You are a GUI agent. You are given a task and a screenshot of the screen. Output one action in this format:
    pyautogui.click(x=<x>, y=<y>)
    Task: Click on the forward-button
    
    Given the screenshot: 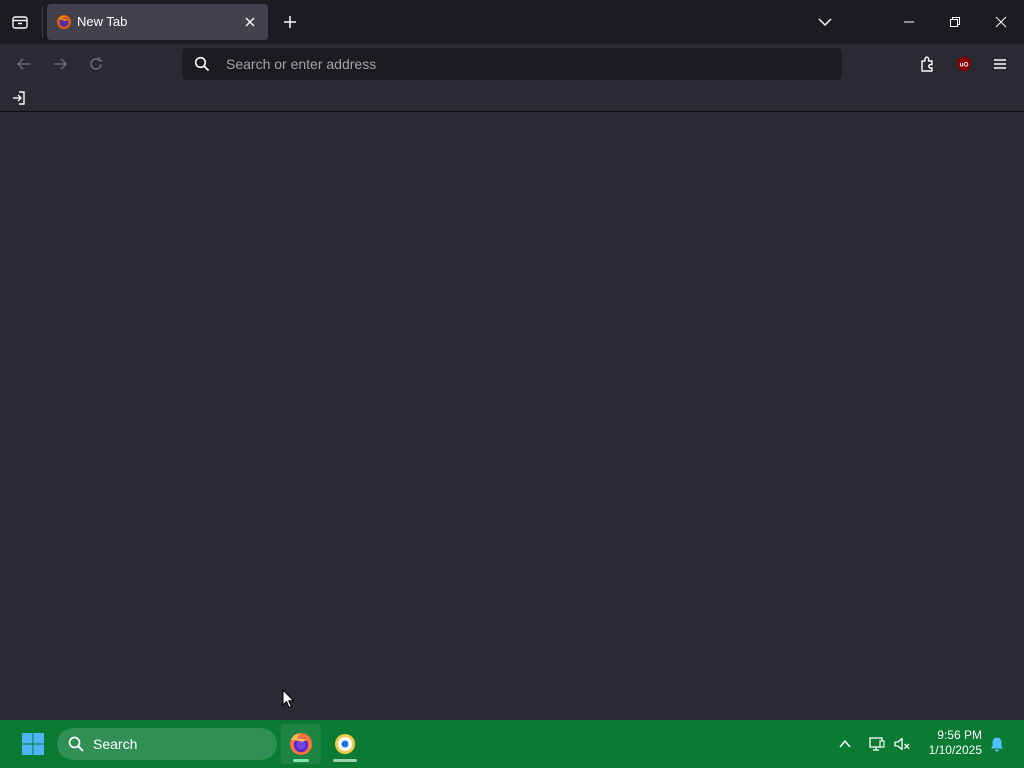 What is the action you would take?
    pyautogui.click(x=60, y=64)
    